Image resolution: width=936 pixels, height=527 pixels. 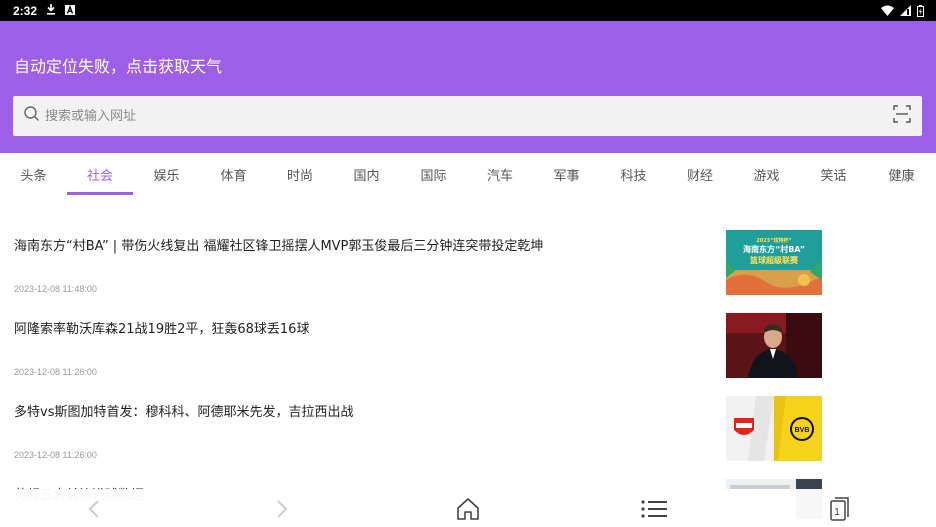 What do you see at coordinates (774, 345) in the screenshot?
I see `news-thumbnail` at bounding box center [774, 345].